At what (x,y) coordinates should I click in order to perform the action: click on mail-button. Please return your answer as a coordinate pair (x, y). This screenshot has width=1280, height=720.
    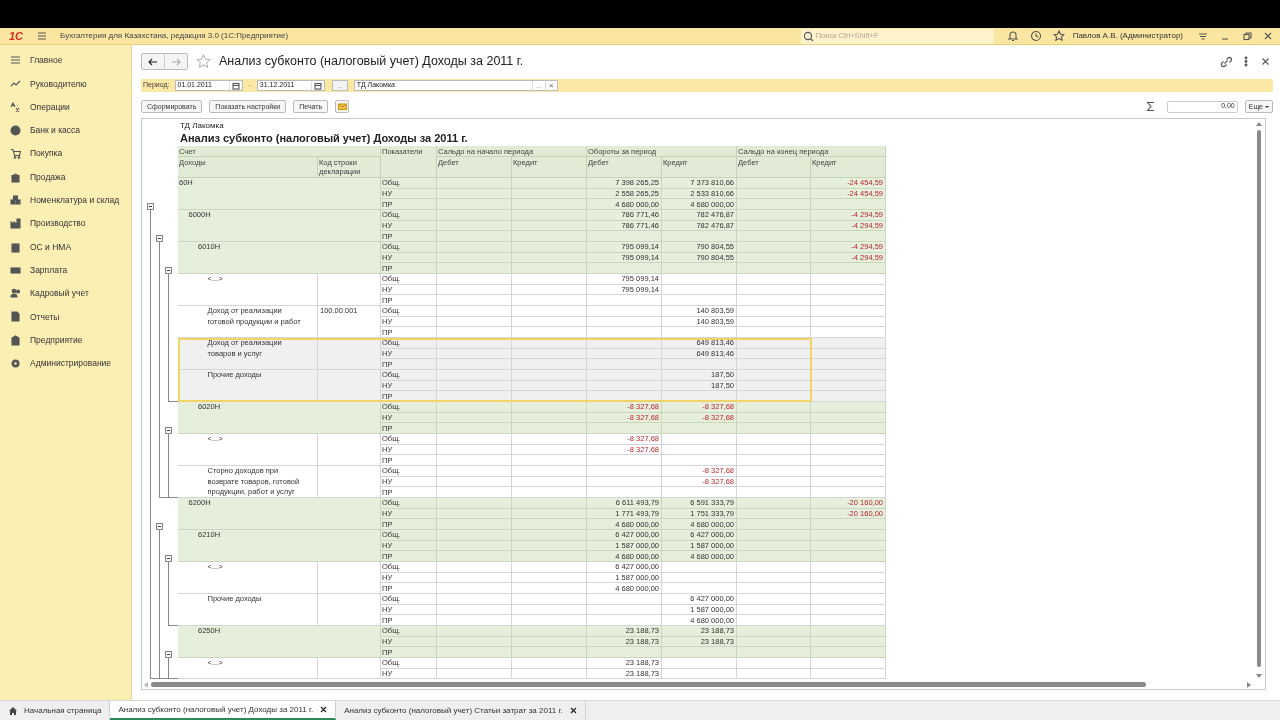
    Looking at the image, I should click on (342, 106).